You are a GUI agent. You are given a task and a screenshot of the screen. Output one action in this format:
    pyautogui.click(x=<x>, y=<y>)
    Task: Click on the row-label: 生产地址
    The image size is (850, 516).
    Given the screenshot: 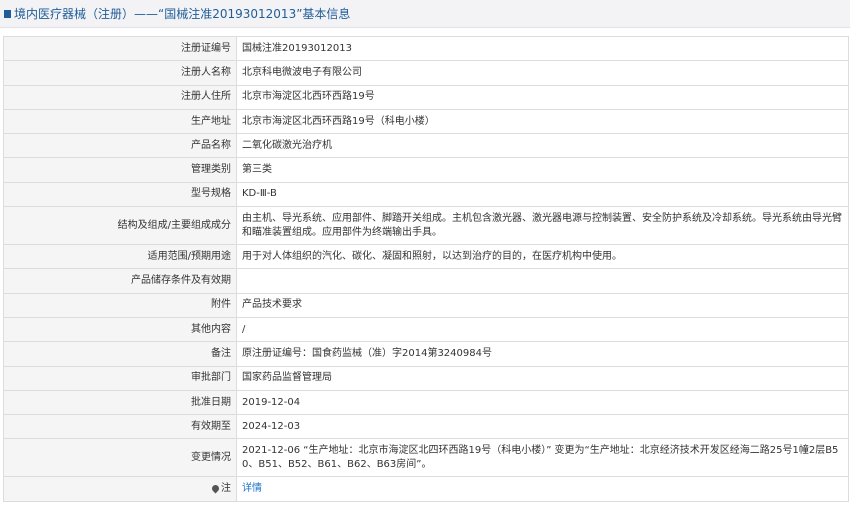 What is the action you would take?
    pyautogui.click(x=120, y=121)
    